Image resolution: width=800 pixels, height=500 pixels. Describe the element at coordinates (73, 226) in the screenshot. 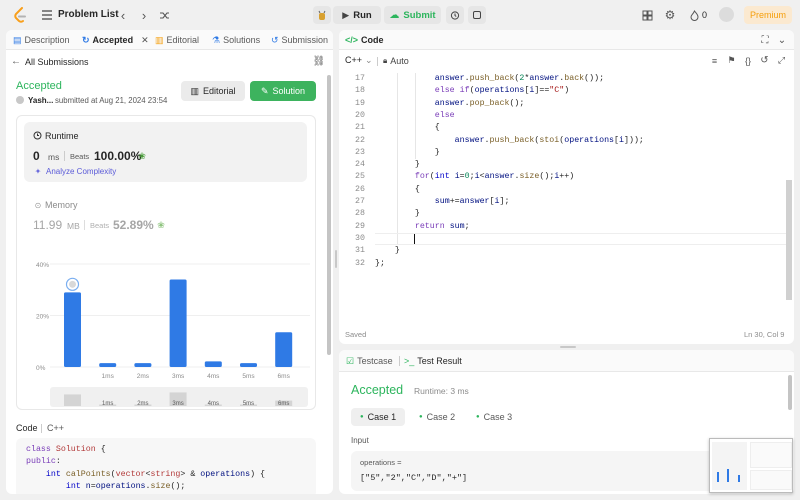

I see `memory-unit: MB` at that location.